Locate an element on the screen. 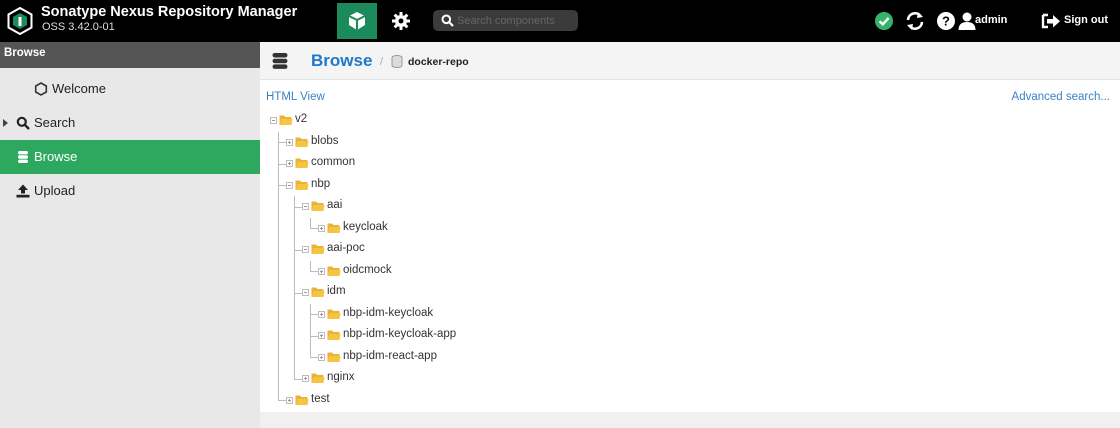 The width and height of the screenshot is (1120, 428). tree-node: blobs is located at coordinates (690, 142).